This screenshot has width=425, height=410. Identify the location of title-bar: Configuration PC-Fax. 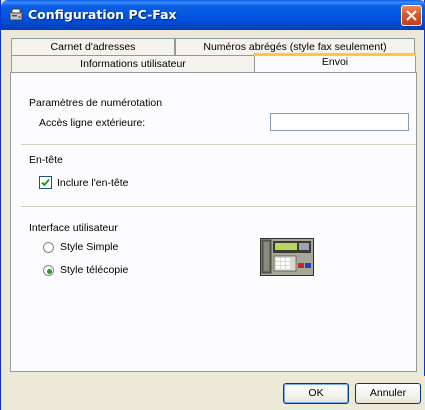
(213, 15).